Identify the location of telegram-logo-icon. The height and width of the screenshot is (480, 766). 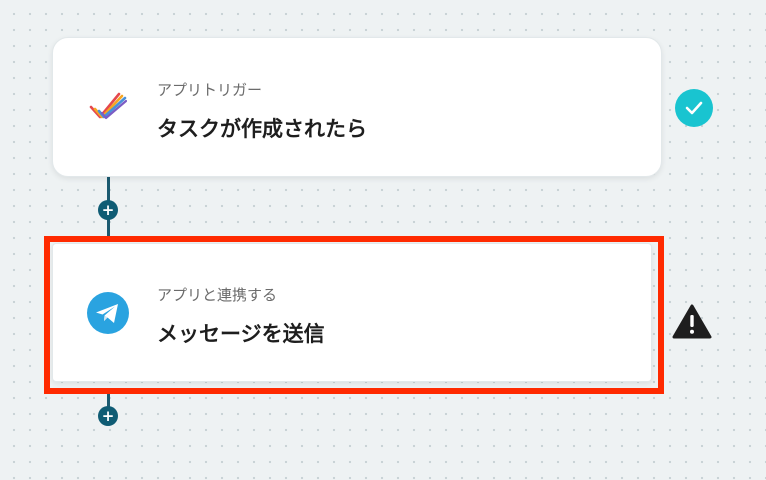
(108, 312).